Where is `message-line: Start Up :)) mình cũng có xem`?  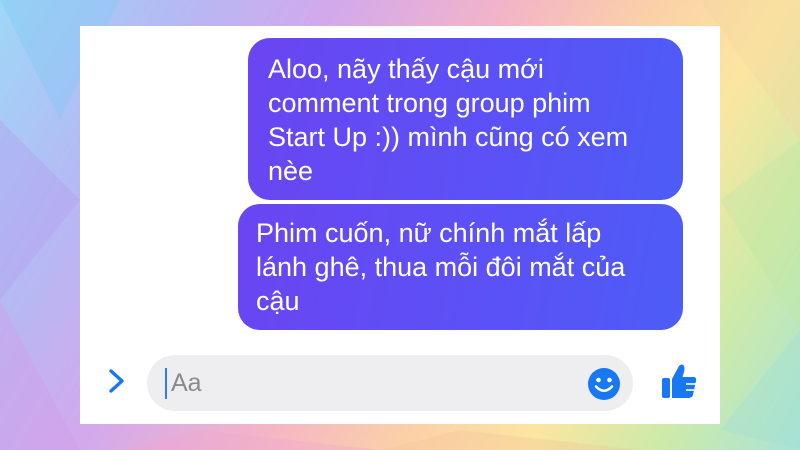
message-line: Start Up :)) mình cũng có xem is located at coordinates (448, 137).